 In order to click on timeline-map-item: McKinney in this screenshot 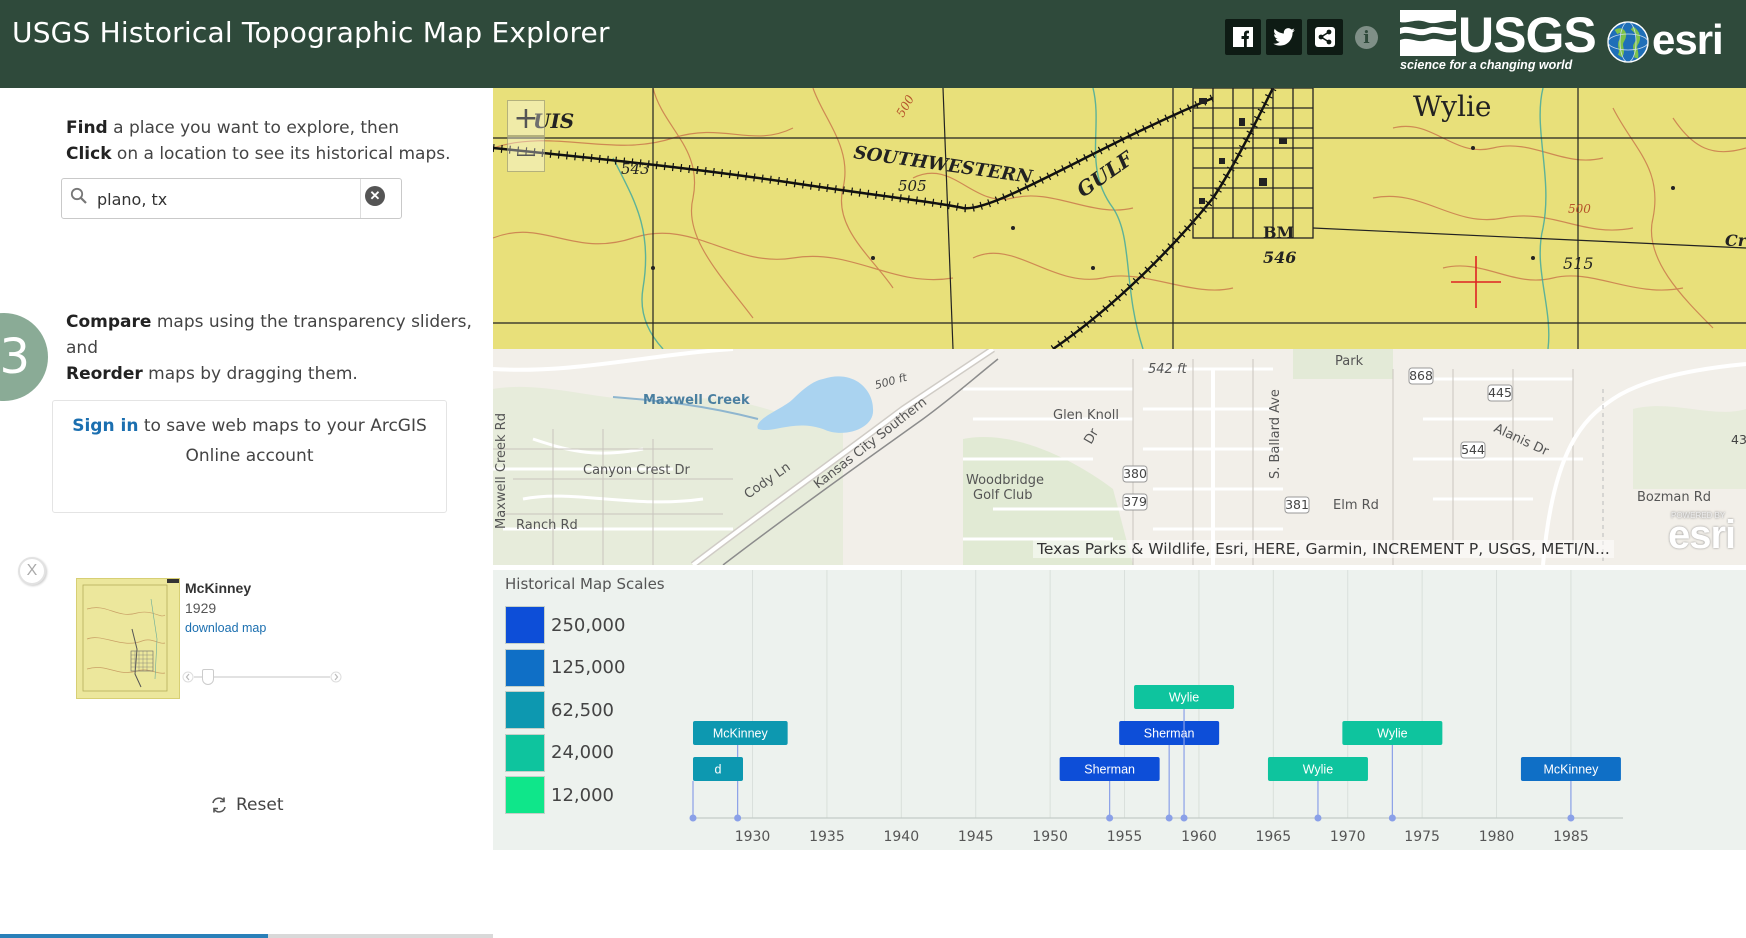, I will do `click(1570, 789)`.